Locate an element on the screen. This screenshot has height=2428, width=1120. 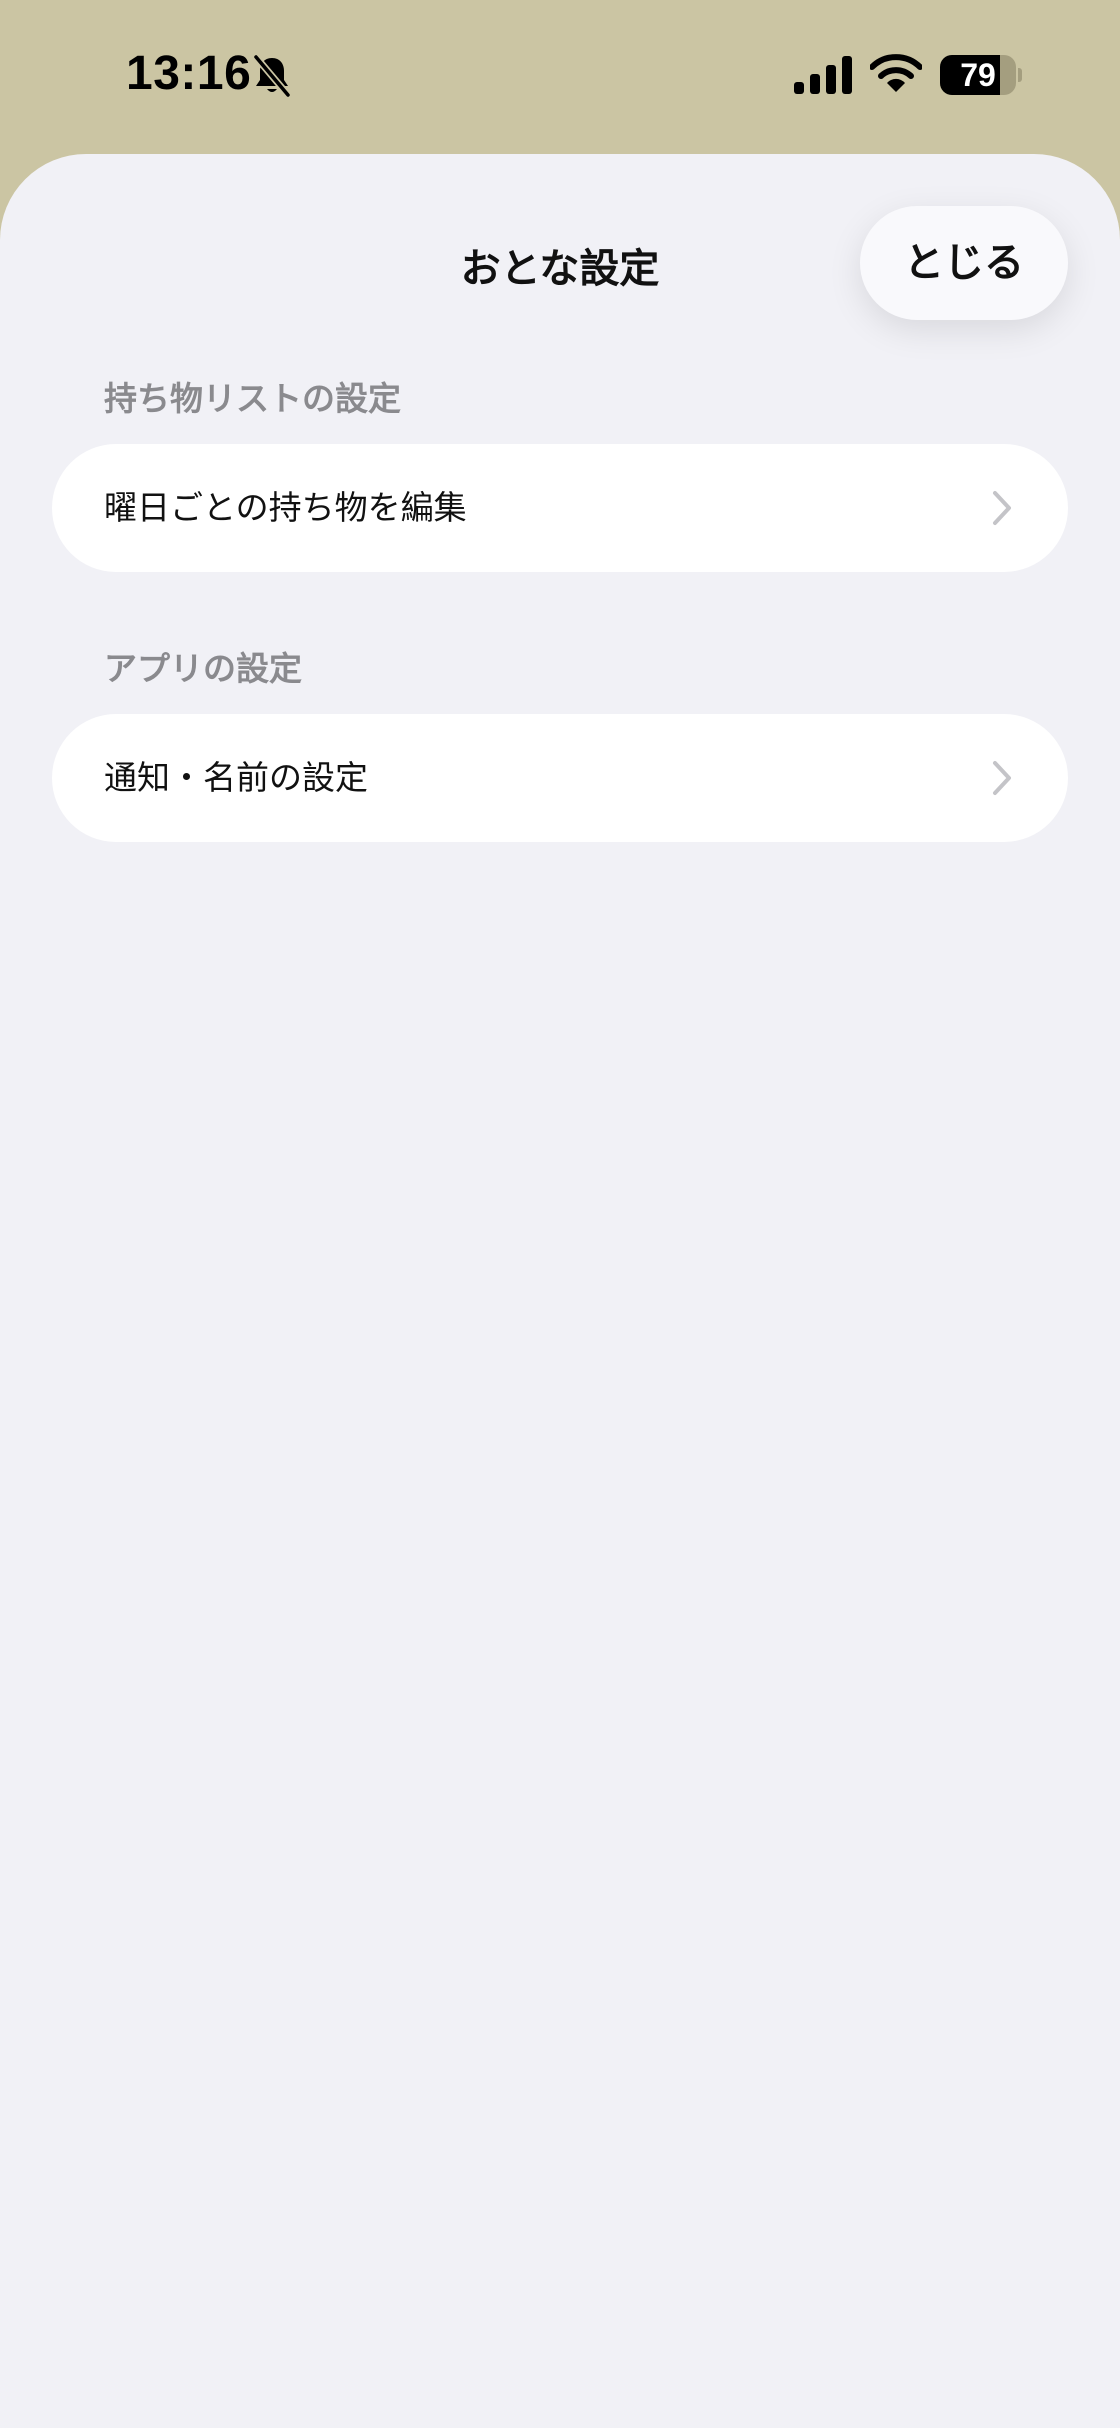
battery-body: 79 is located at coordinates (978, 75).